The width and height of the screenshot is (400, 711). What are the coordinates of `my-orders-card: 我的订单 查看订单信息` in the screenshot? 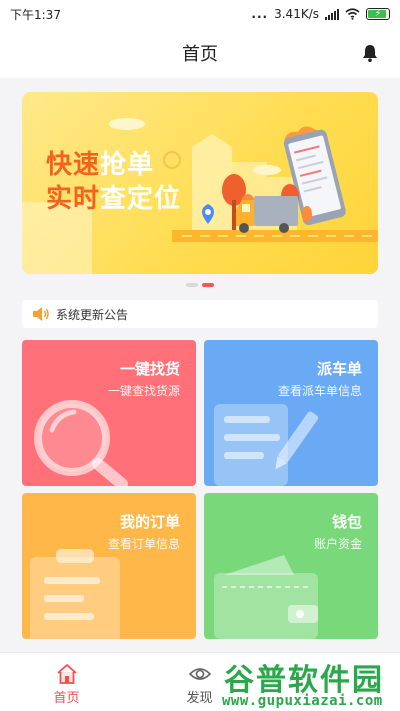 It's located at (109, 566).